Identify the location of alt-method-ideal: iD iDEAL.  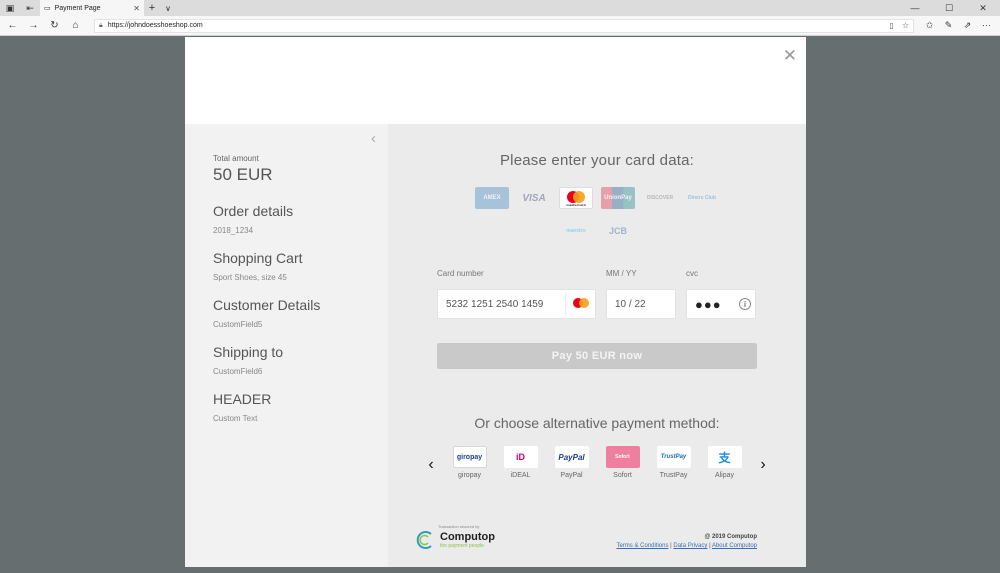
(521, 462).